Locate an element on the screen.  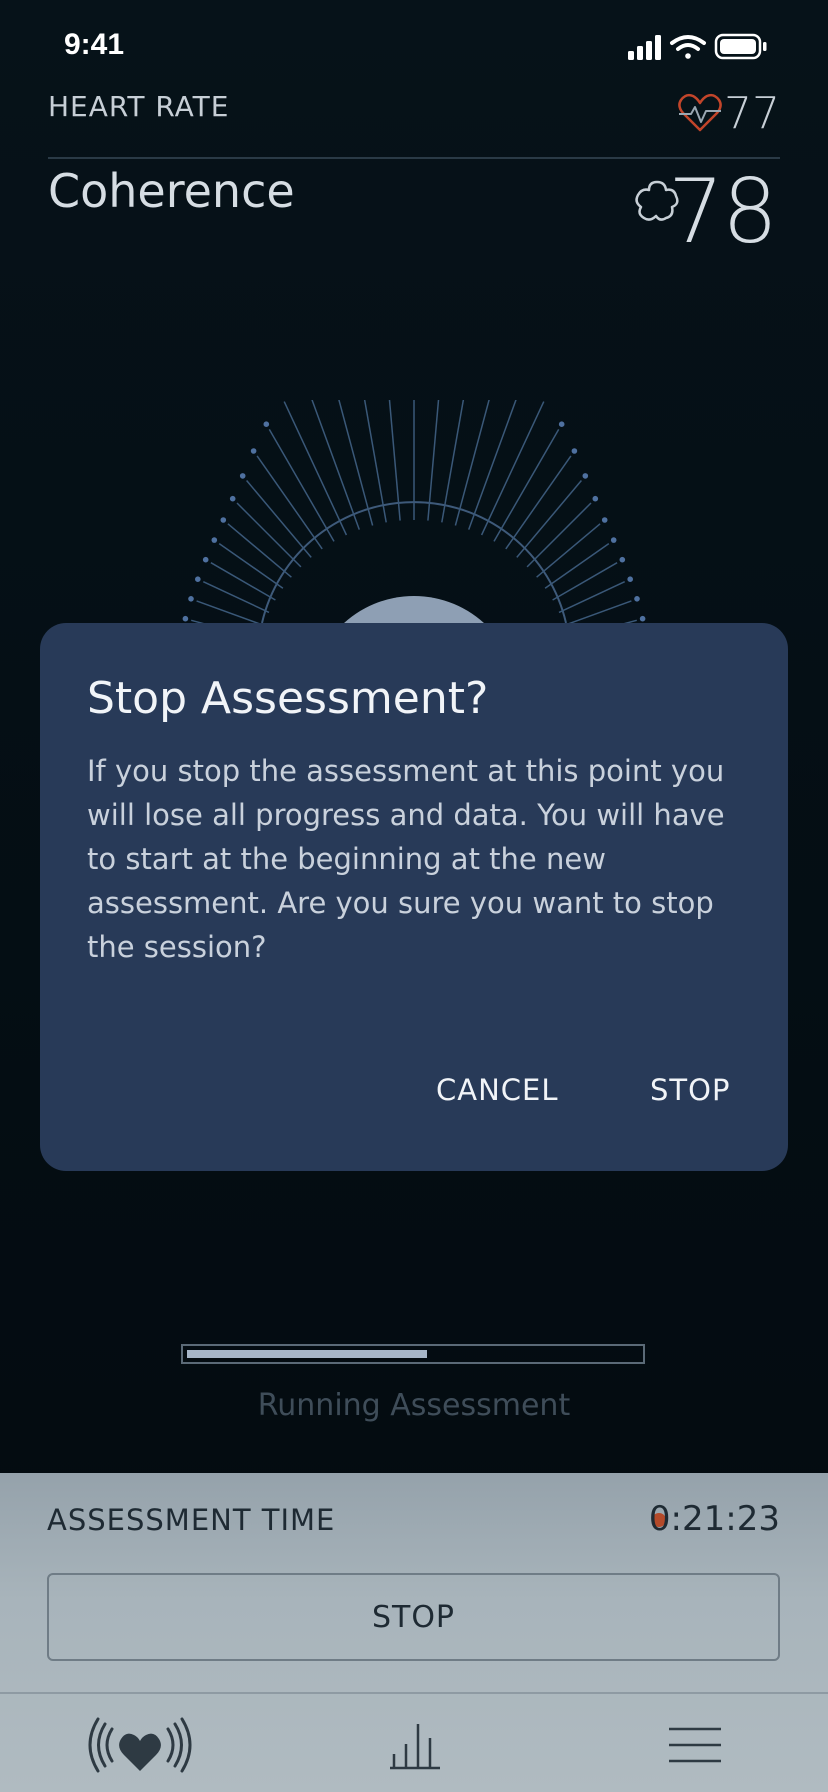
assessment-time-value: 0:21:23 is located at coordinates (714, 1519).